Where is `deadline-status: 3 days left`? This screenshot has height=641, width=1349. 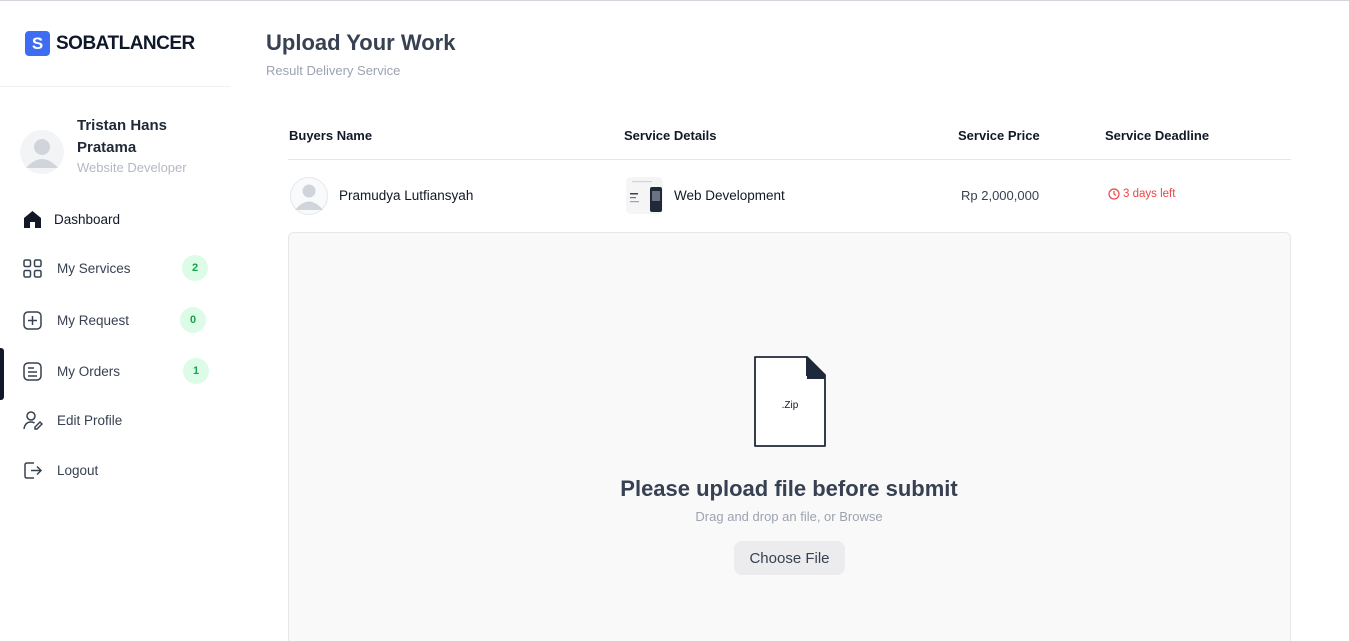 deadline-status: 3 days left is located at coordinates (1141, 194).